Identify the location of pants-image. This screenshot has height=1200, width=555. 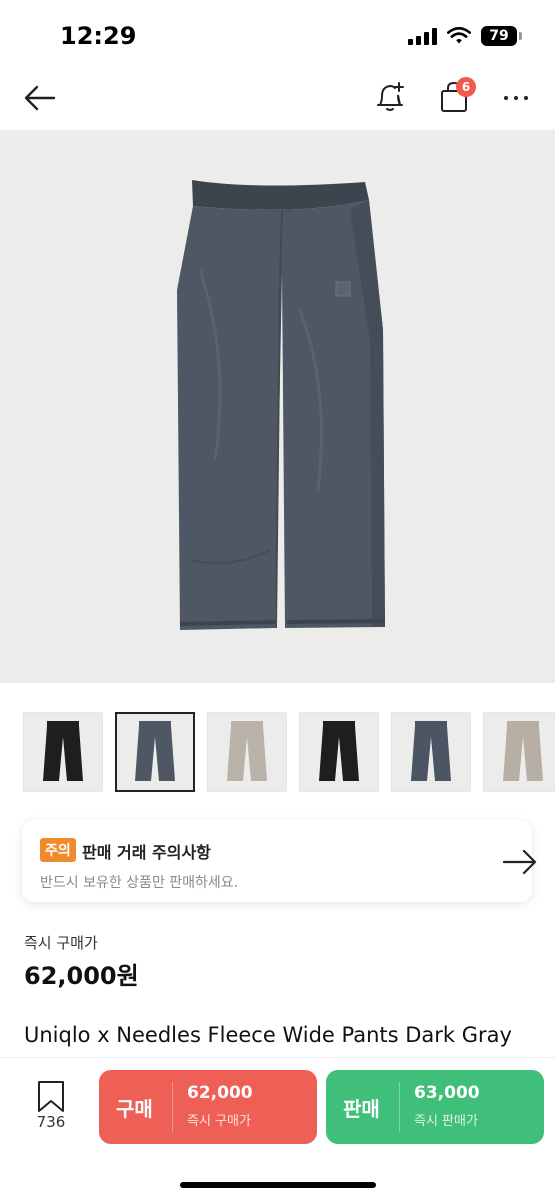
(281, 405).